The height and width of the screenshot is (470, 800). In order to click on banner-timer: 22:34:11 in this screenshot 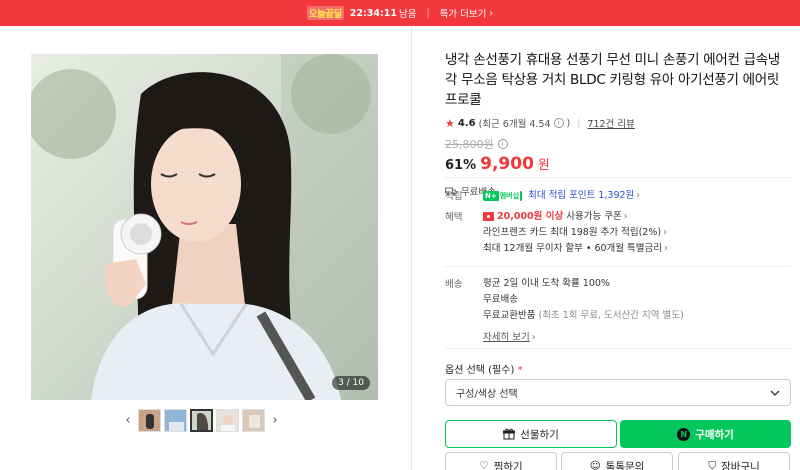, I will do `click(373, 13)`.